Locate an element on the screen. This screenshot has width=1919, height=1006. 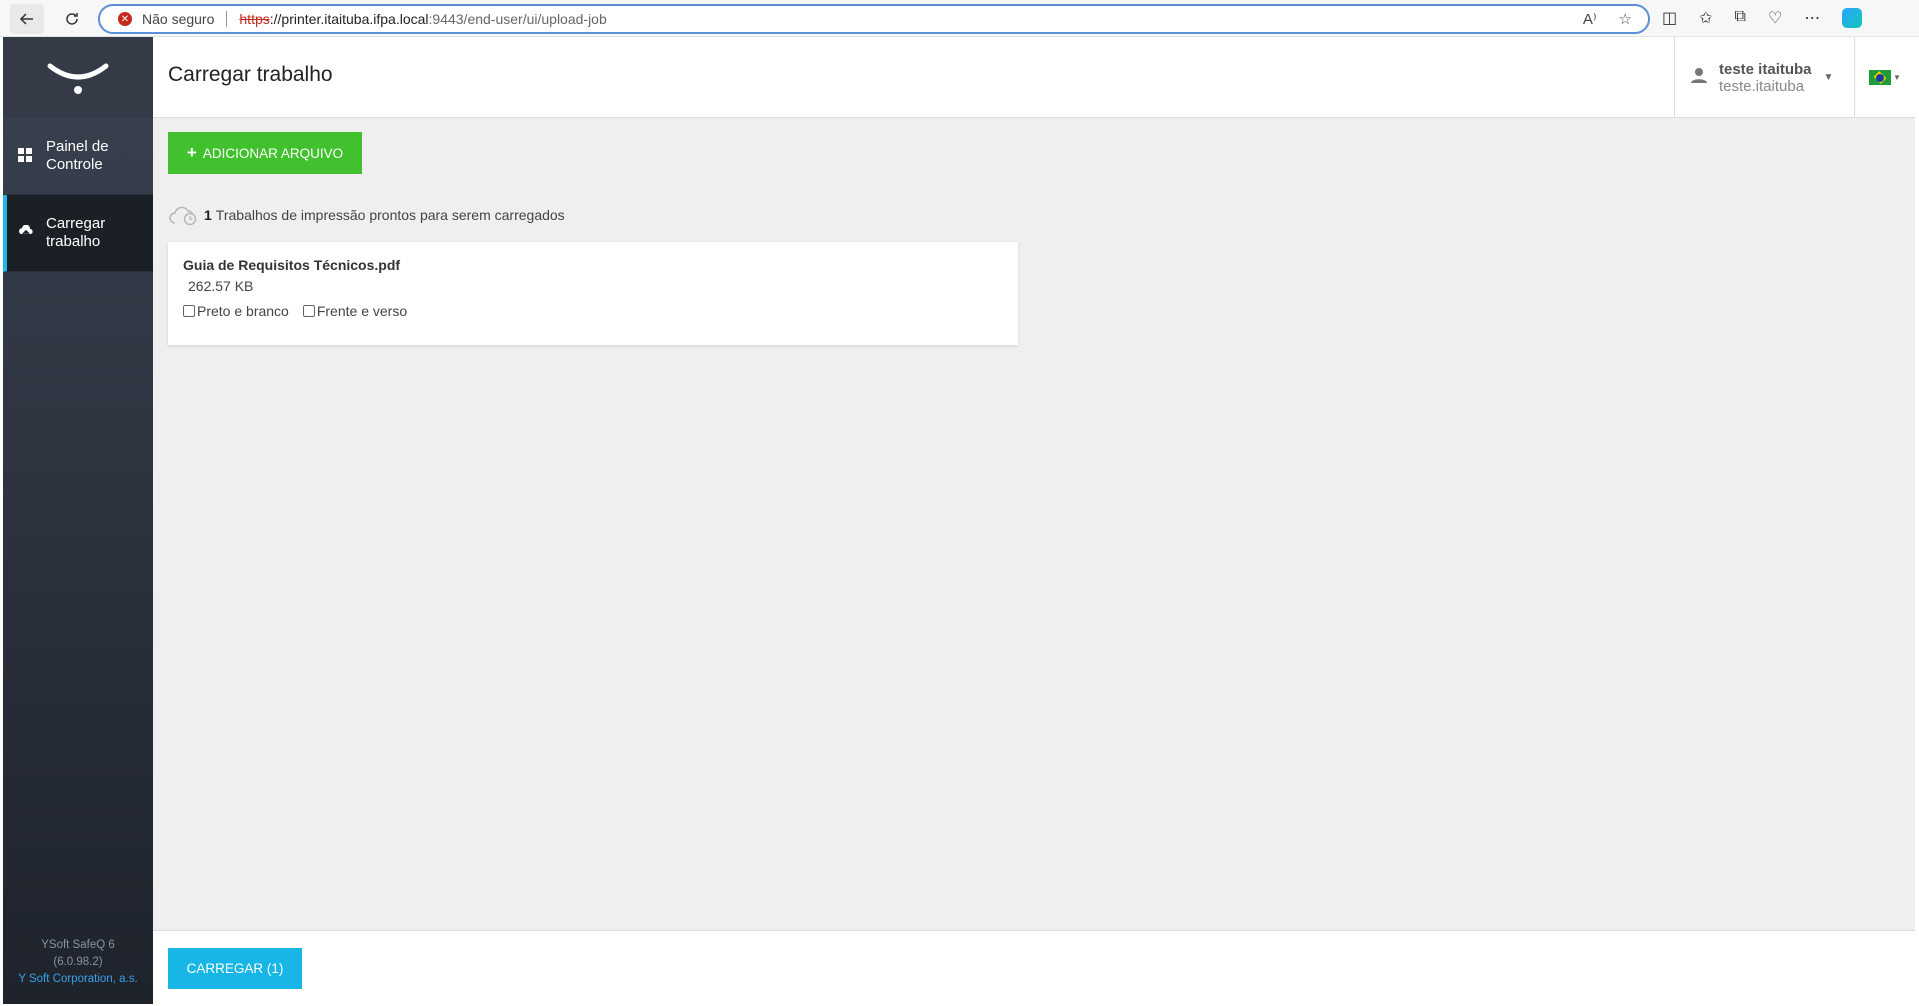
sidebar-item-label: Painel de Controle is located at coordinates (77, 155).